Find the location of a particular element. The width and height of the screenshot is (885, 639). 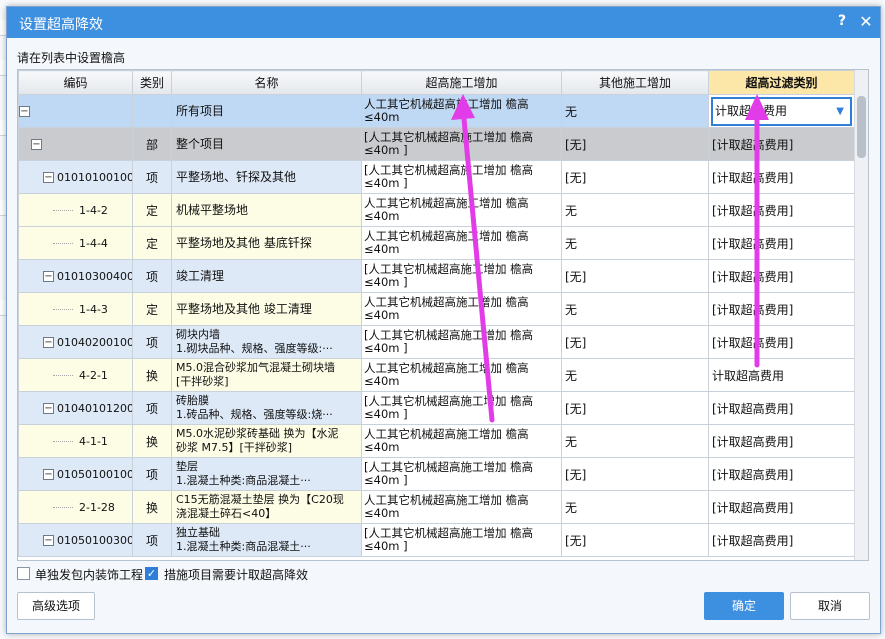

code-cell: 1-4-4 is located at coordinates (75, 243).